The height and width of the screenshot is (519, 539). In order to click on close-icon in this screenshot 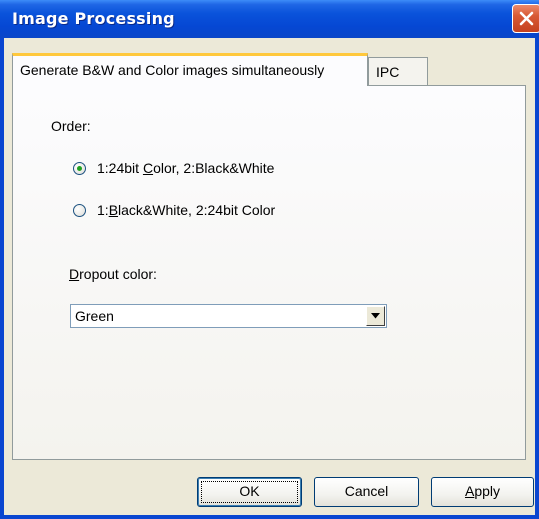, I will do `click(526, 18)`.